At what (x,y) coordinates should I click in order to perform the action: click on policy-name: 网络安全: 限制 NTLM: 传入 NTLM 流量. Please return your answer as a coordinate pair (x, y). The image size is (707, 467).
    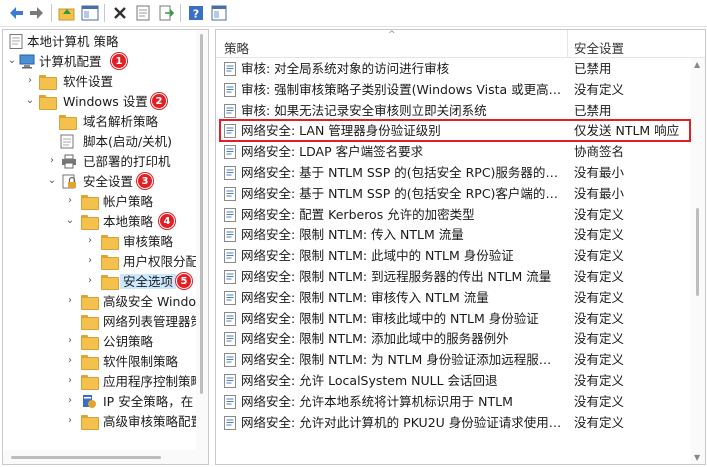
    Looking at the image, I should click on (352, 235).